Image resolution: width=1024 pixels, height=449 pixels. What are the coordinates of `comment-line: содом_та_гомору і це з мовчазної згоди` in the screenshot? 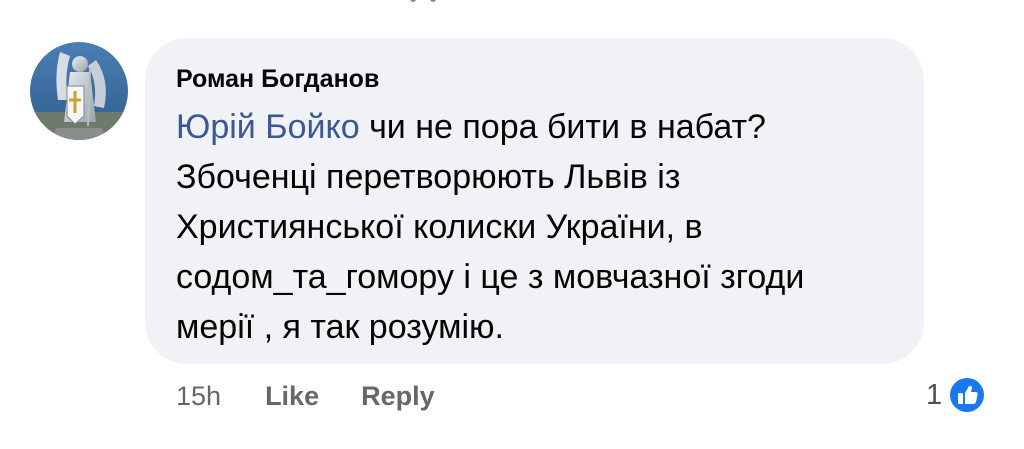 It's located at (490, 277).